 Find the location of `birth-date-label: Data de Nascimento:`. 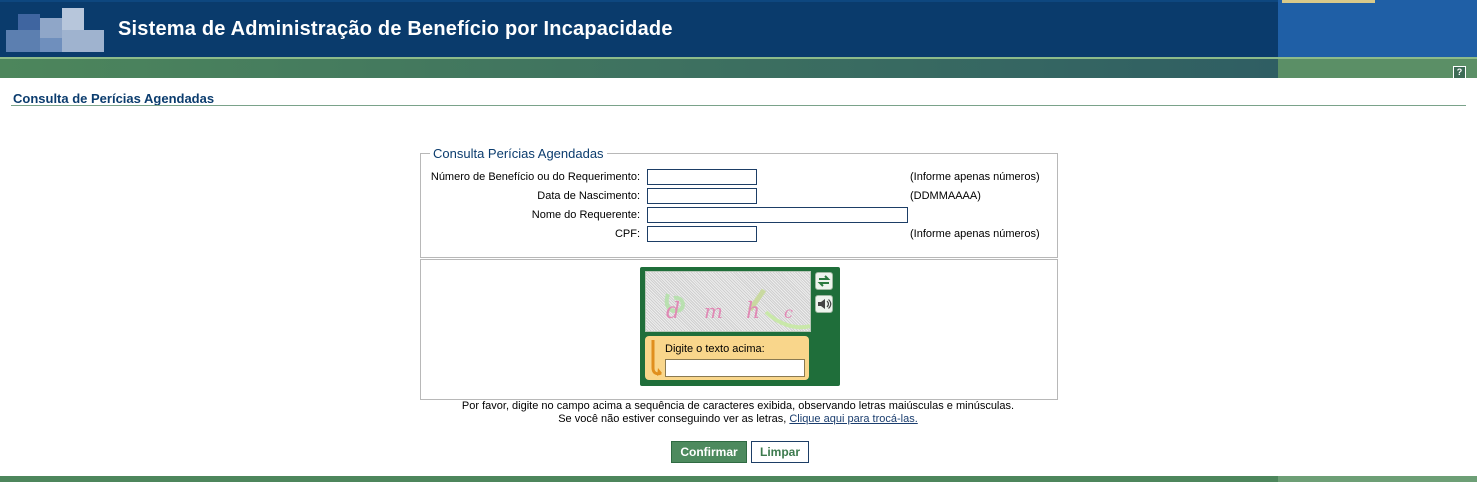

birth-date-label: Data de Nascimento: is located at coordinates (588, 196).